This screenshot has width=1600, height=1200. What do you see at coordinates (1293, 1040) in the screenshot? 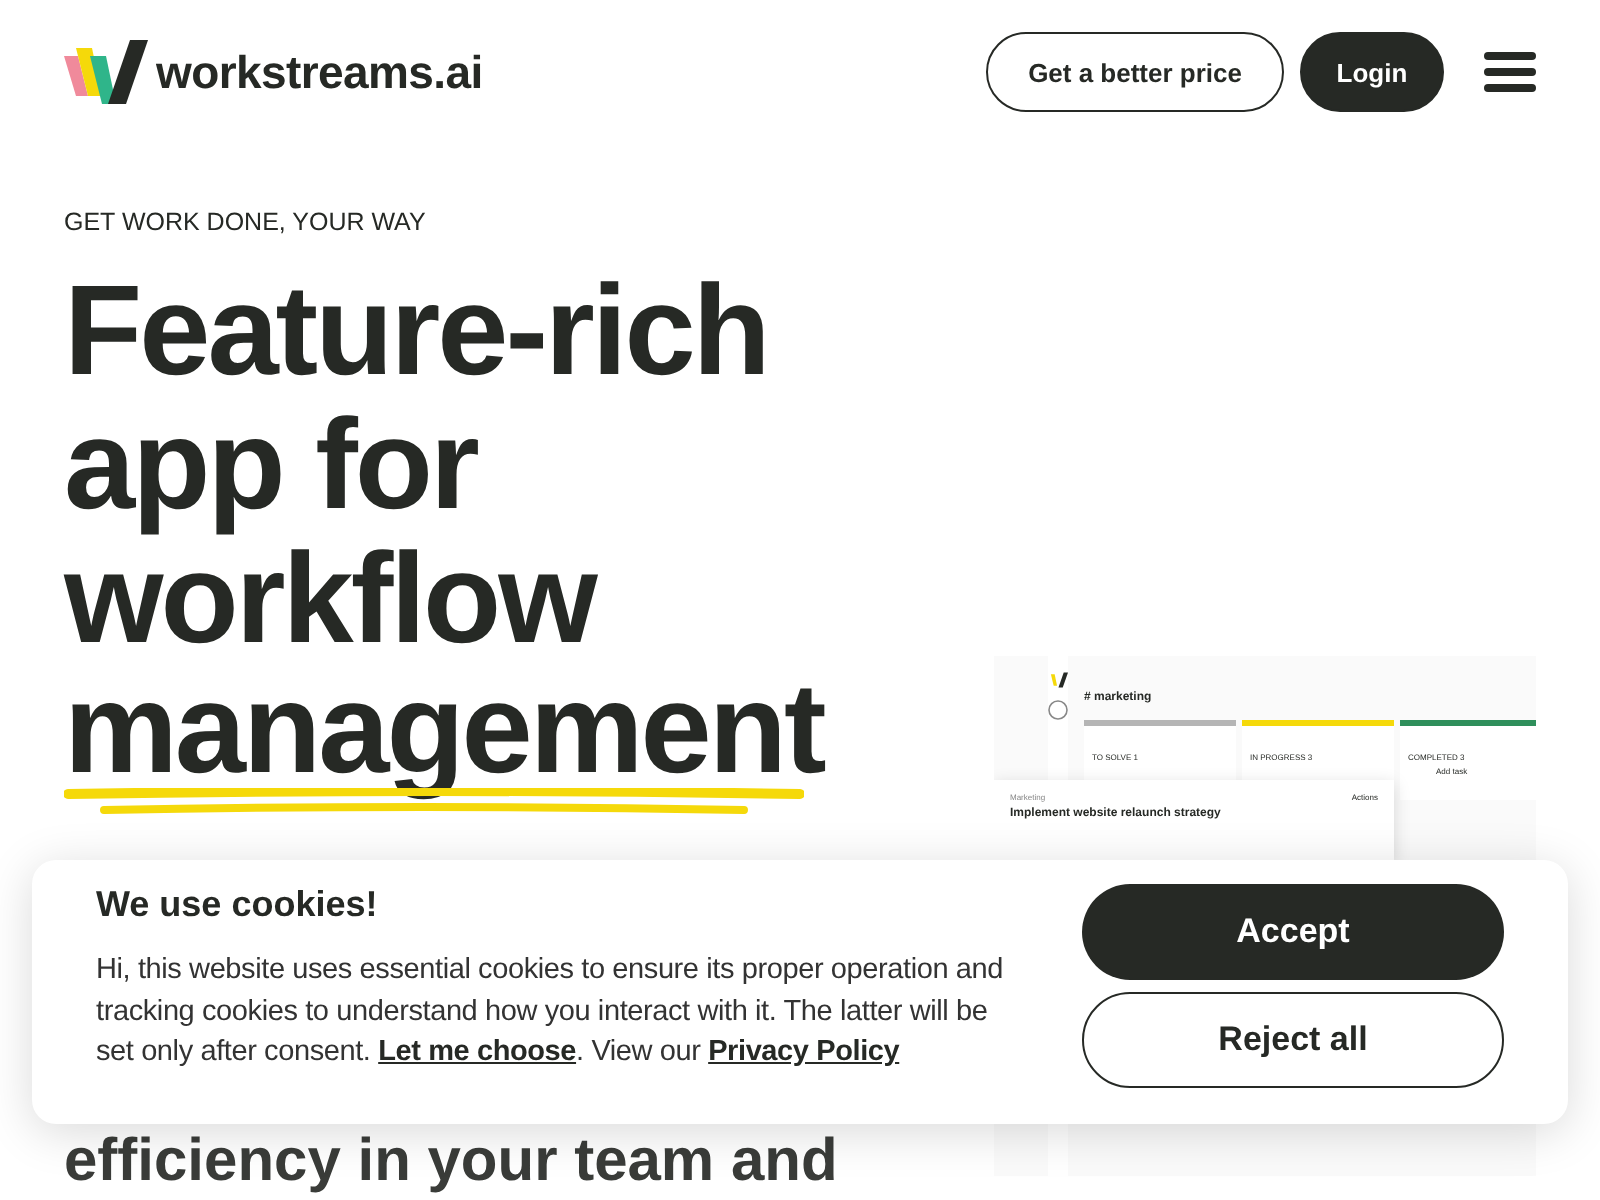
I see `reject-button: Reject all` at bounding box center [1293, 1040].